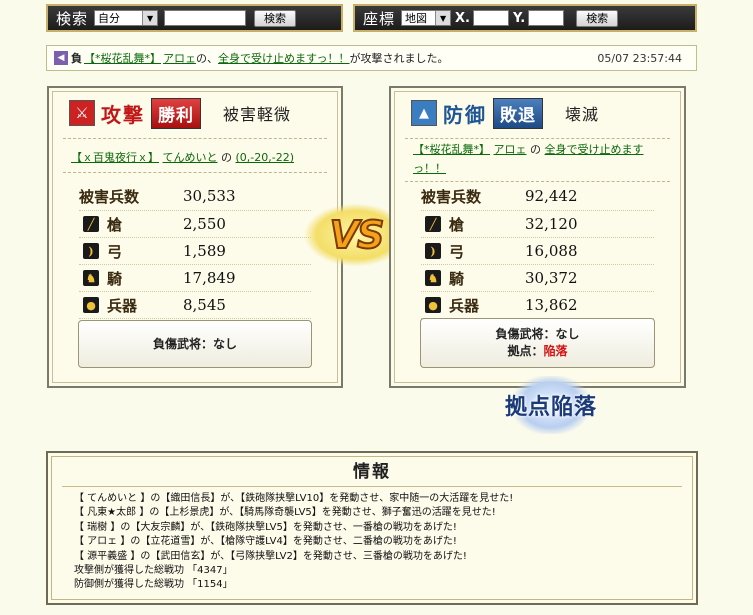 Image resolution: width=753 pixels, height=615 pixels. I want to click on unit-losses: 17,849, so click(209, 278).